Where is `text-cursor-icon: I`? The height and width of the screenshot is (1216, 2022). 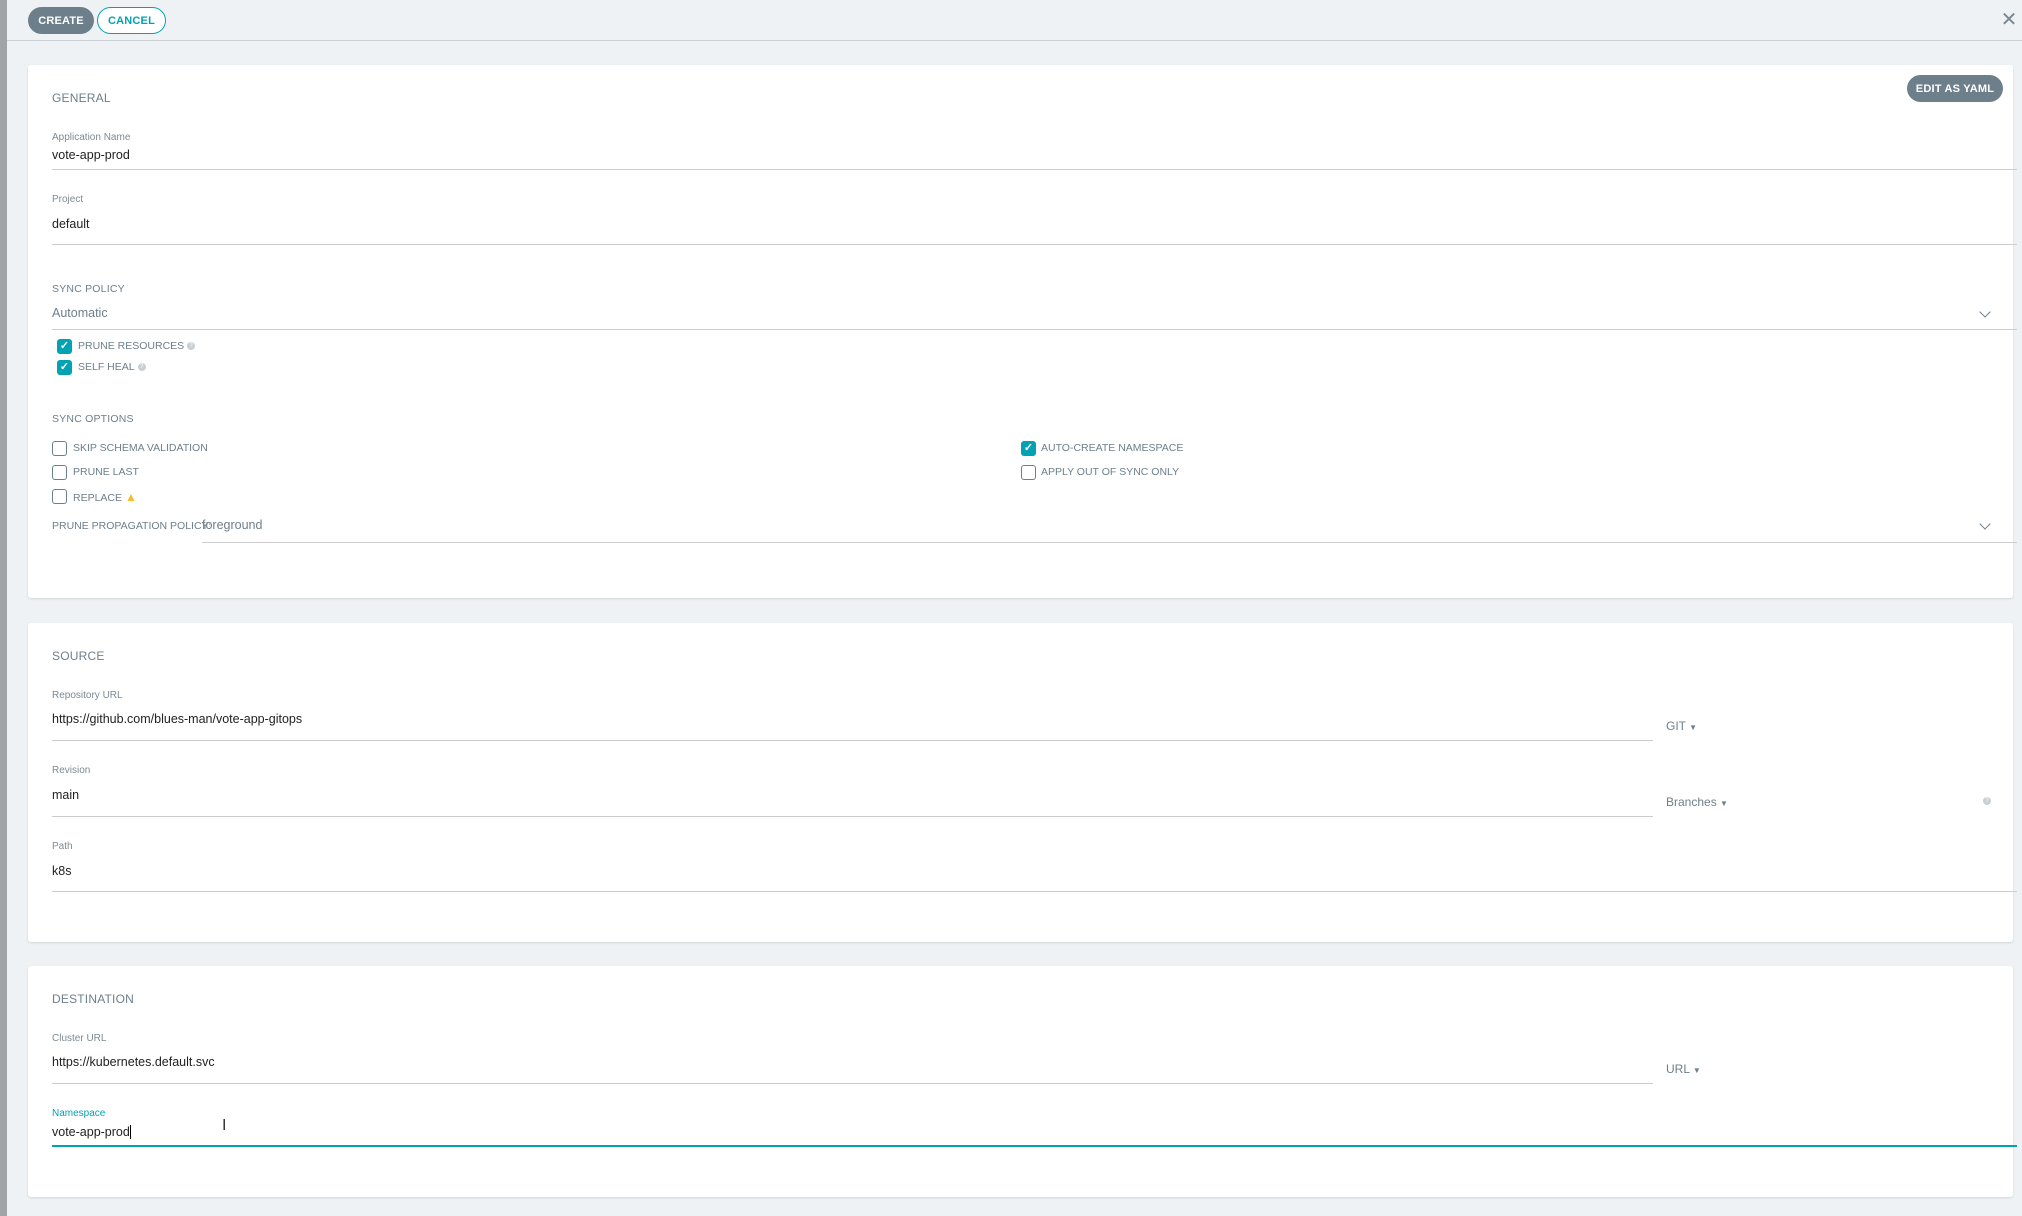 text-cursor-icon: I is located at coordinates (224, 1125).